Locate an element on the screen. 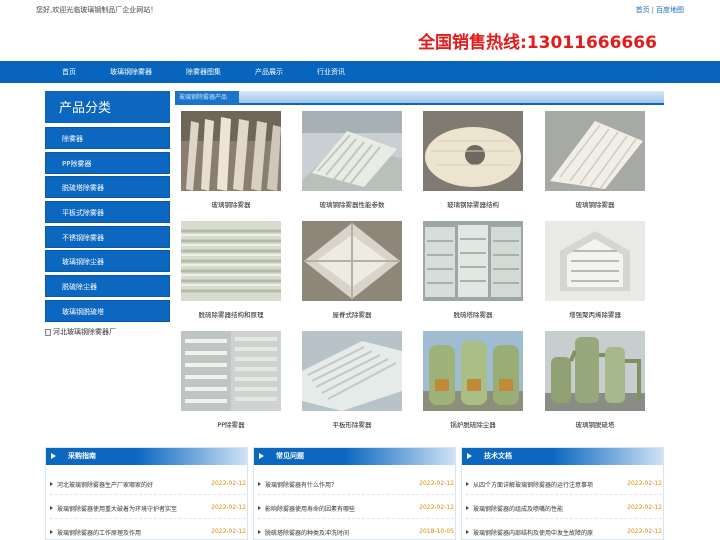  product-card: 玻璃钢除雾器结构 is located at coordinates (473, 160).